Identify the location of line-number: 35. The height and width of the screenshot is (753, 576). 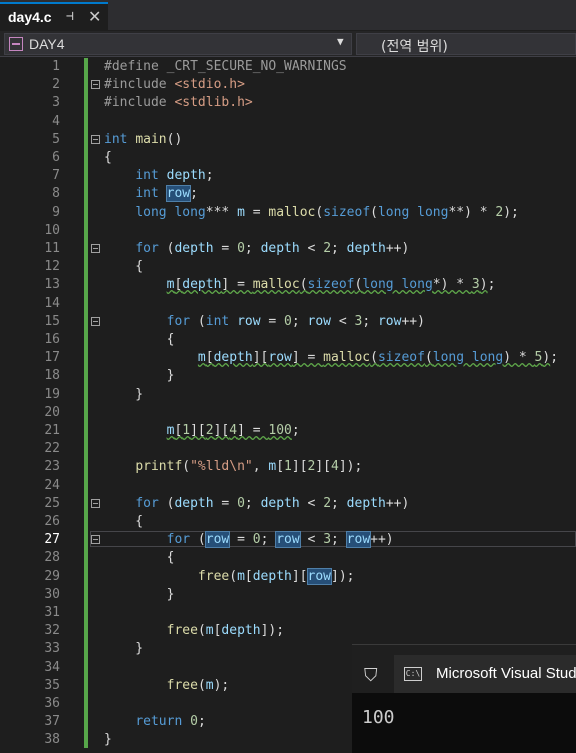
(52, 685).